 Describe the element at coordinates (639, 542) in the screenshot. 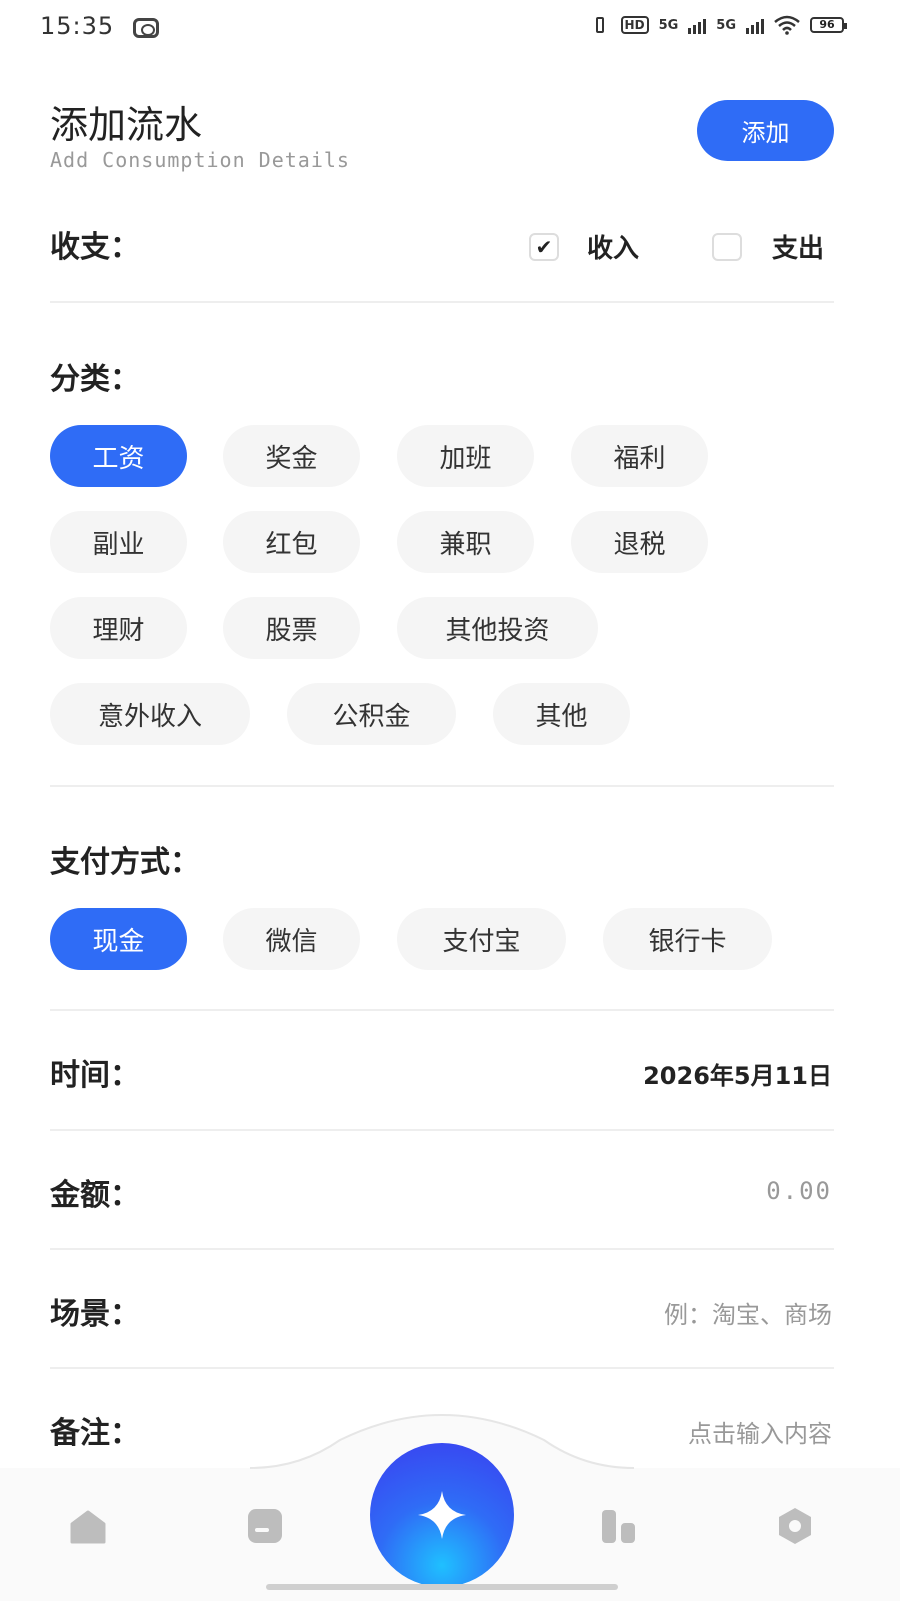

I see `category-chip-tax-refund: 退税` at that location.